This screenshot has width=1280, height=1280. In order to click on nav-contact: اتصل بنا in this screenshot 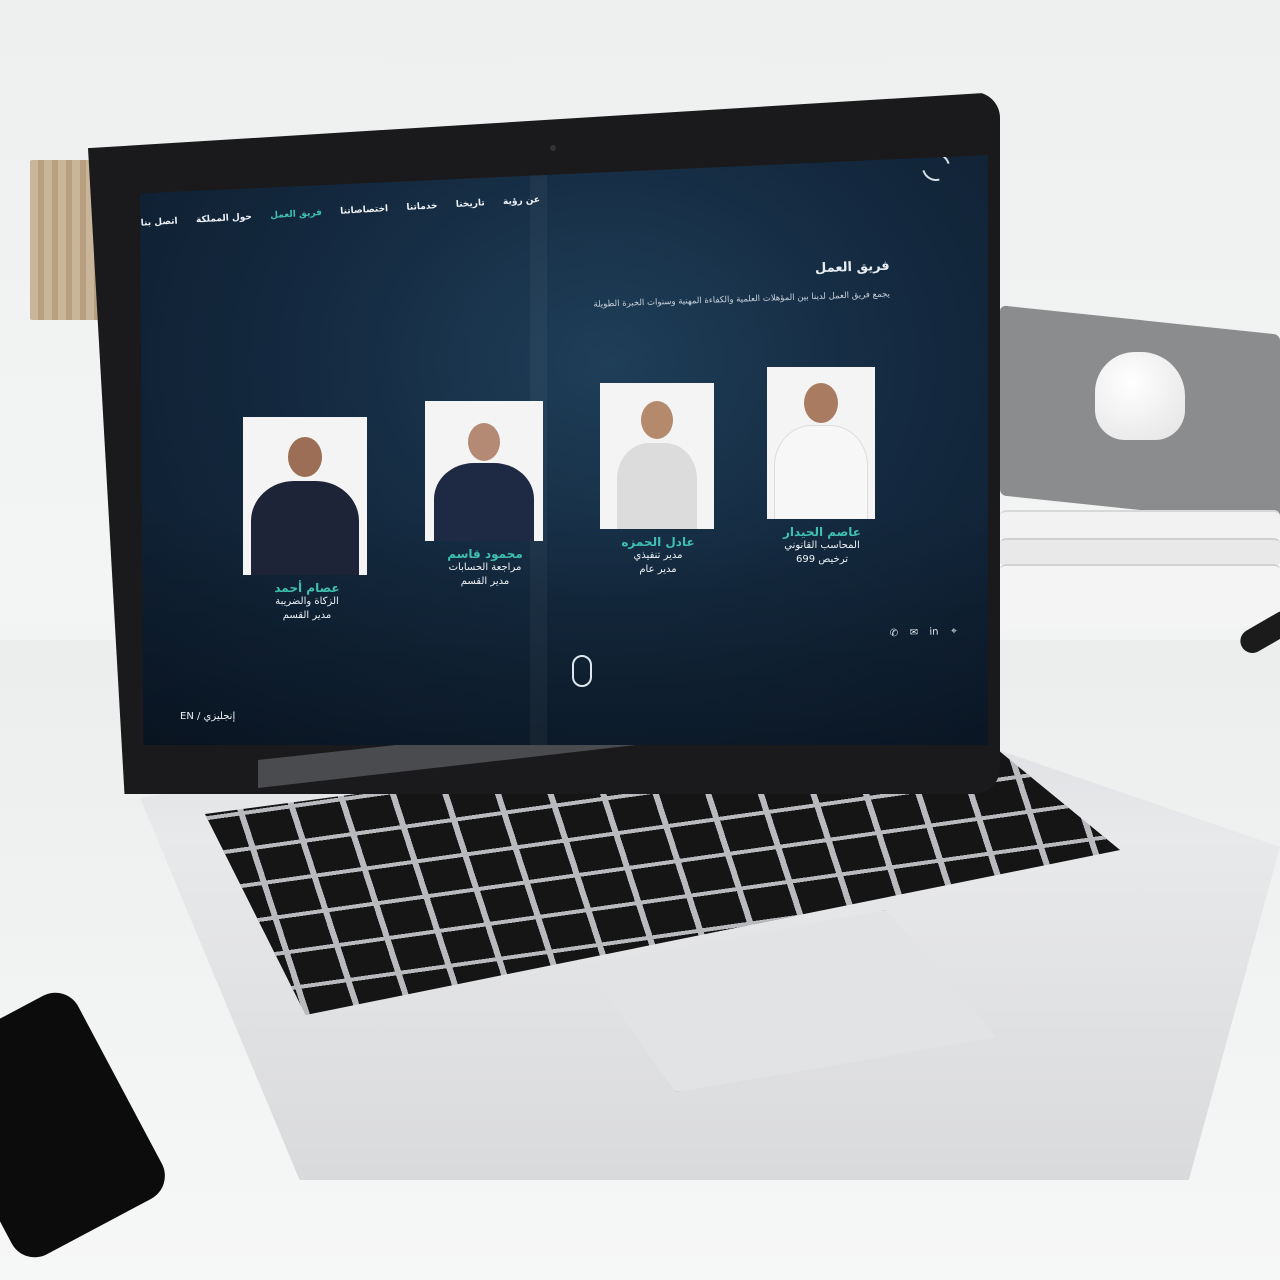, I will do `click(158, 223)`.